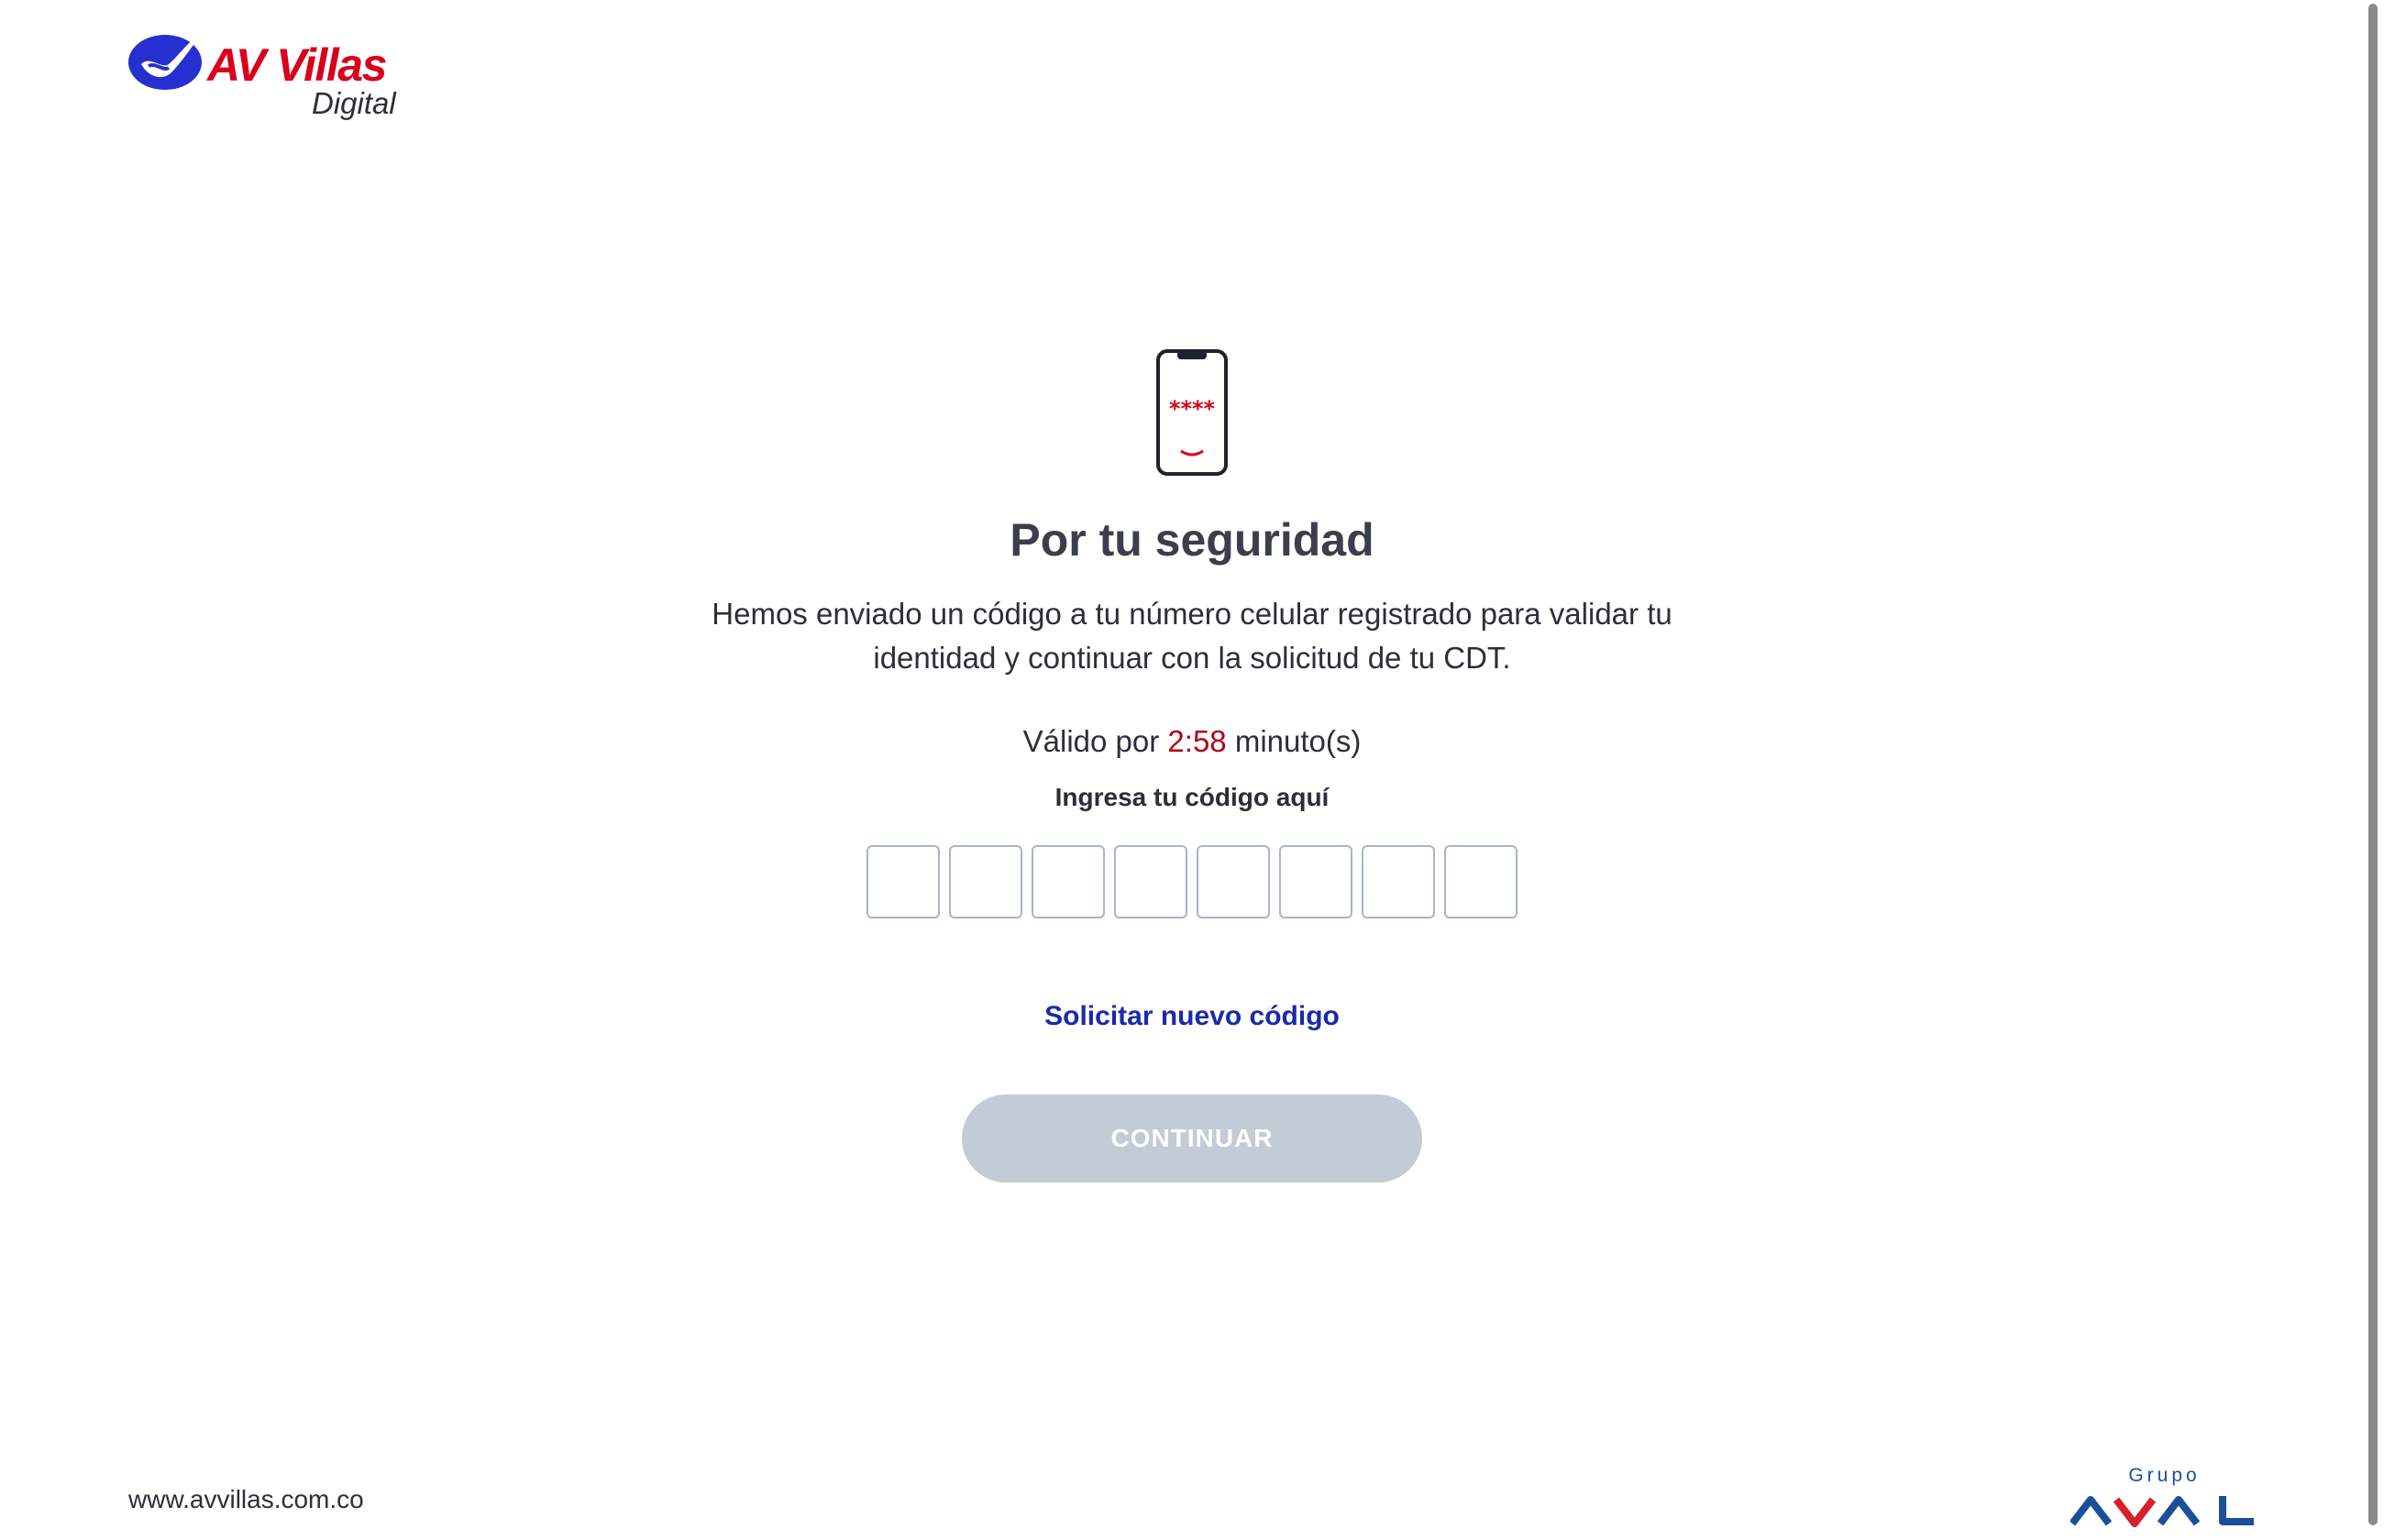 This screenshot has width=2384, height=1540. Describe the element at coordinates (1192, 409) in the screenshot. I see `phone-masked-code: ****` at that location.